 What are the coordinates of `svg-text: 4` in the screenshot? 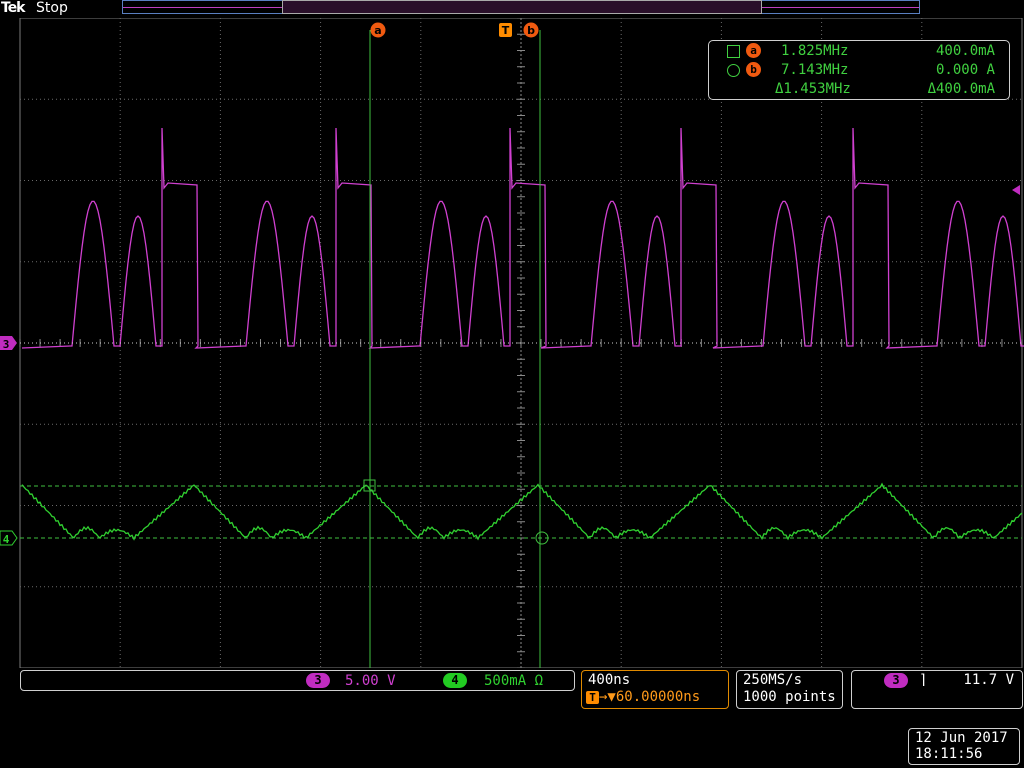 It's located at (6, 539).